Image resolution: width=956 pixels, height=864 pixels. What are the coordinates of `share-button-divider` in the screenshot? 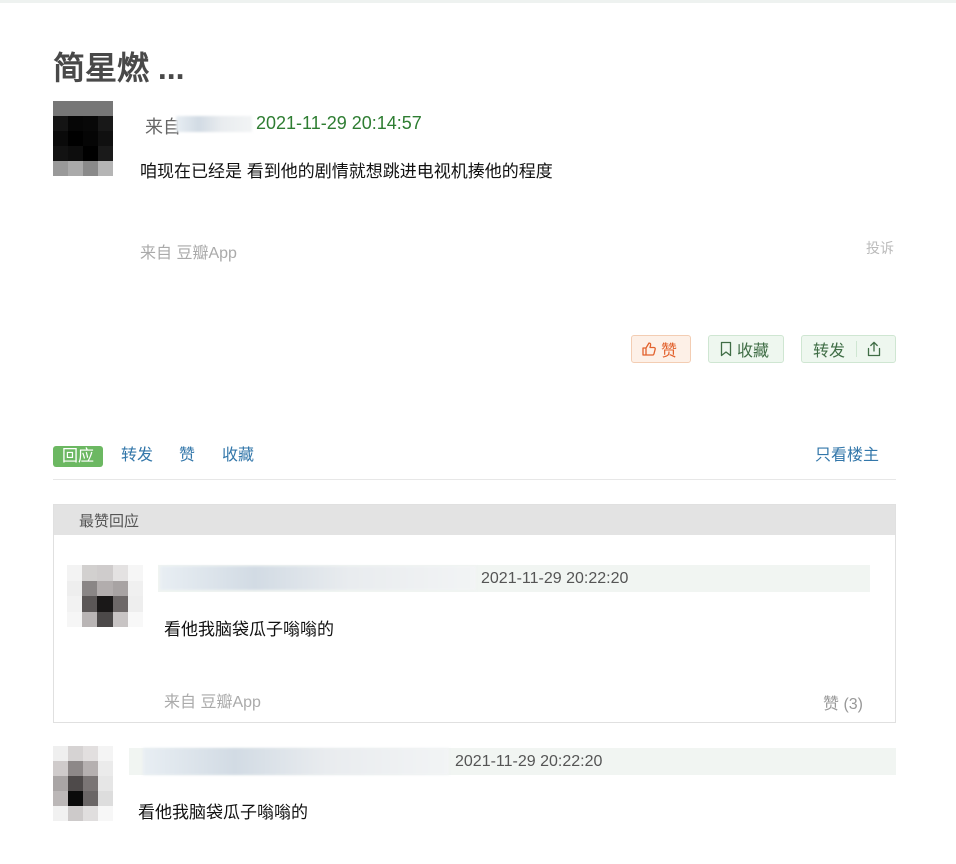 It's located at (857, 349).